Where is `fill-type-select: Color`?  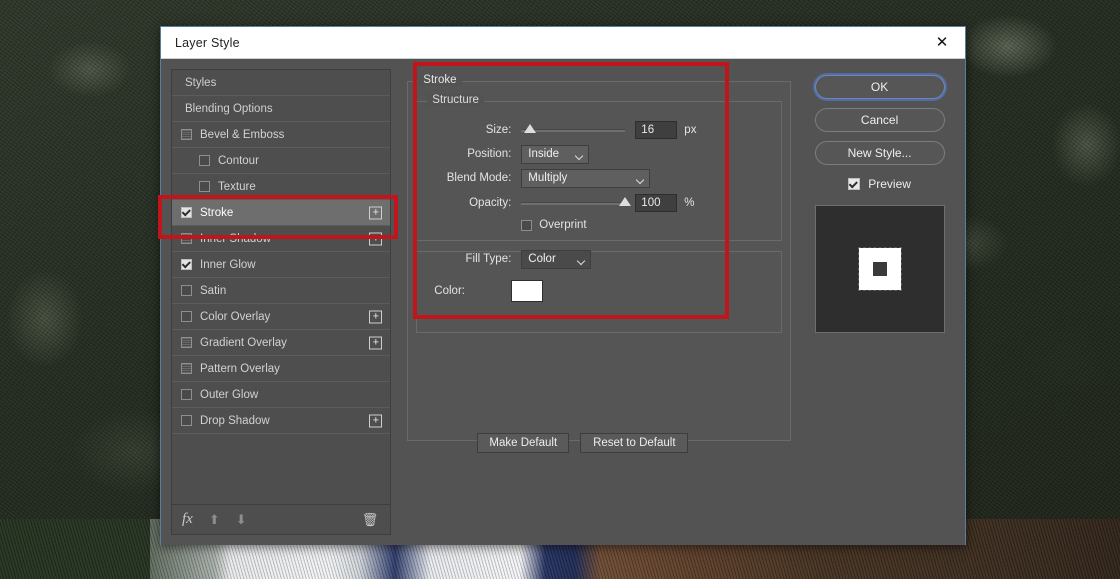
fill-type-select: Color is located at coordinates (556, 259).